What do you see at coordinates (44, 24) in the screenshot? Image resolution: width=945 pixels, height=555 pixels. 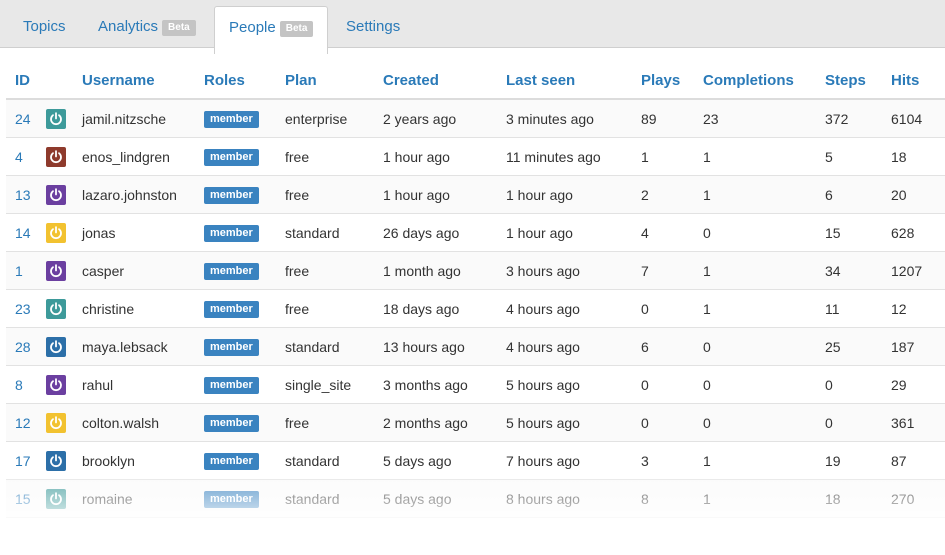 I see `tab-topics: Topics` at bounding box center [44, 24].